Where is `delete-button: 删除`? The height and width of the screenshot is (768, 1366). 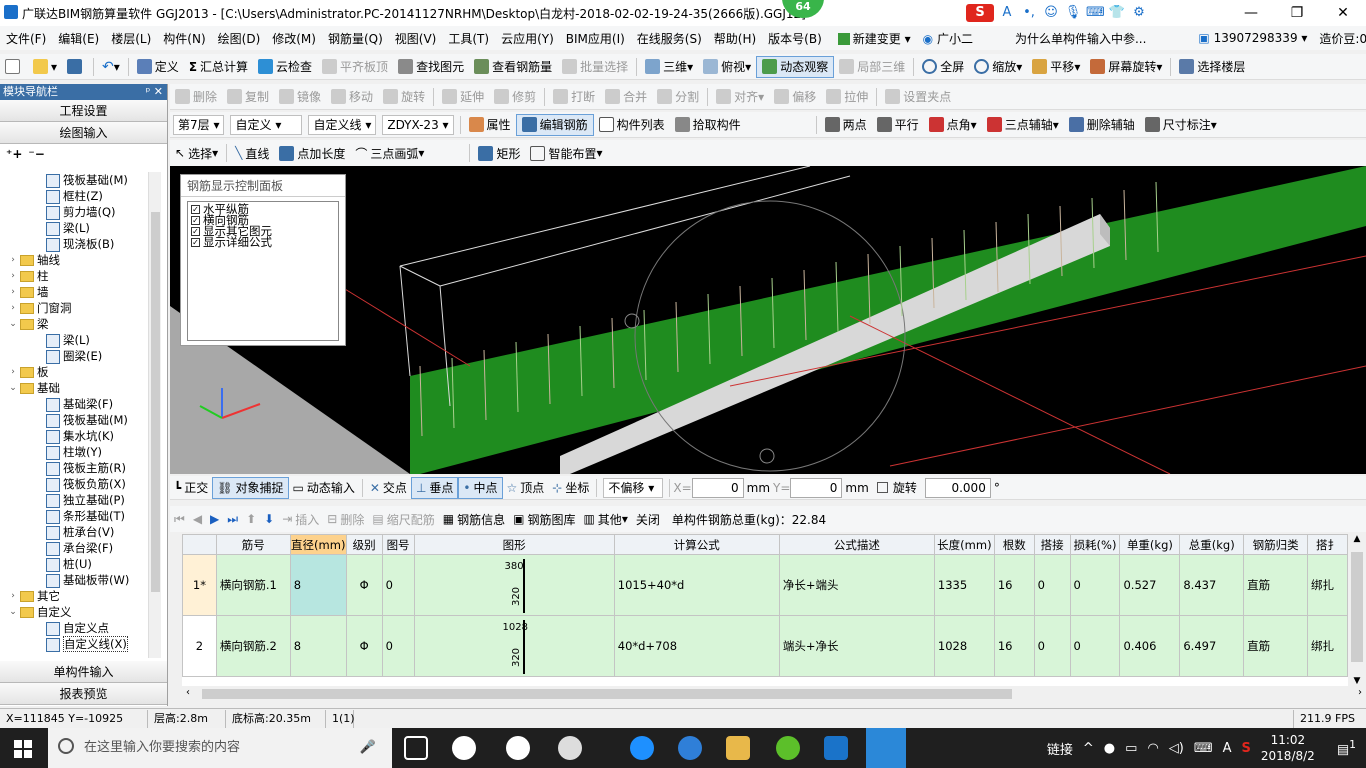 delete-button: 删除 is located at coordinates (196, 97).